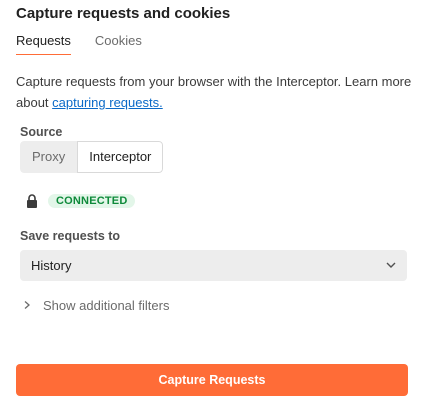  What do you see at coordinates (118, 44) in the screenshot?
I see `tab-cookies: Cookies` at bounding box center [118, 44].